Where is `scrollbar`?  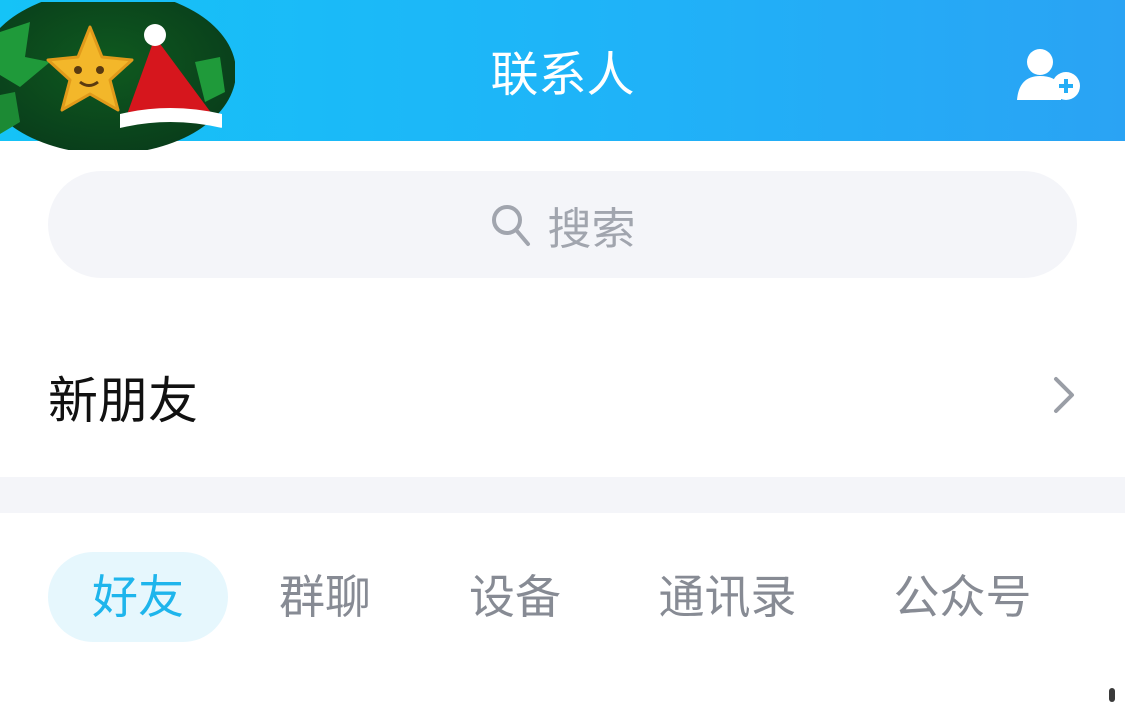
scrollbar is located at coordinates (1112, 695).